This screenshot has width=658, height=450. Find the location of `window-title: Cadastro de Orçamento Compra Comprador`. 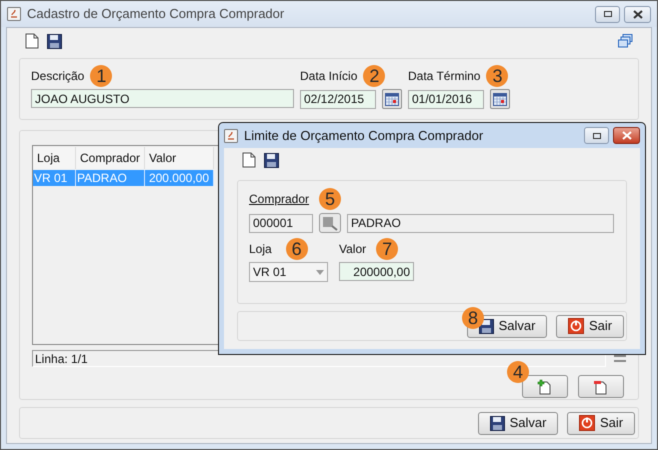

window-title: Cadastro de Orçamento Compra Comprador is located at coordinates (156, 14).